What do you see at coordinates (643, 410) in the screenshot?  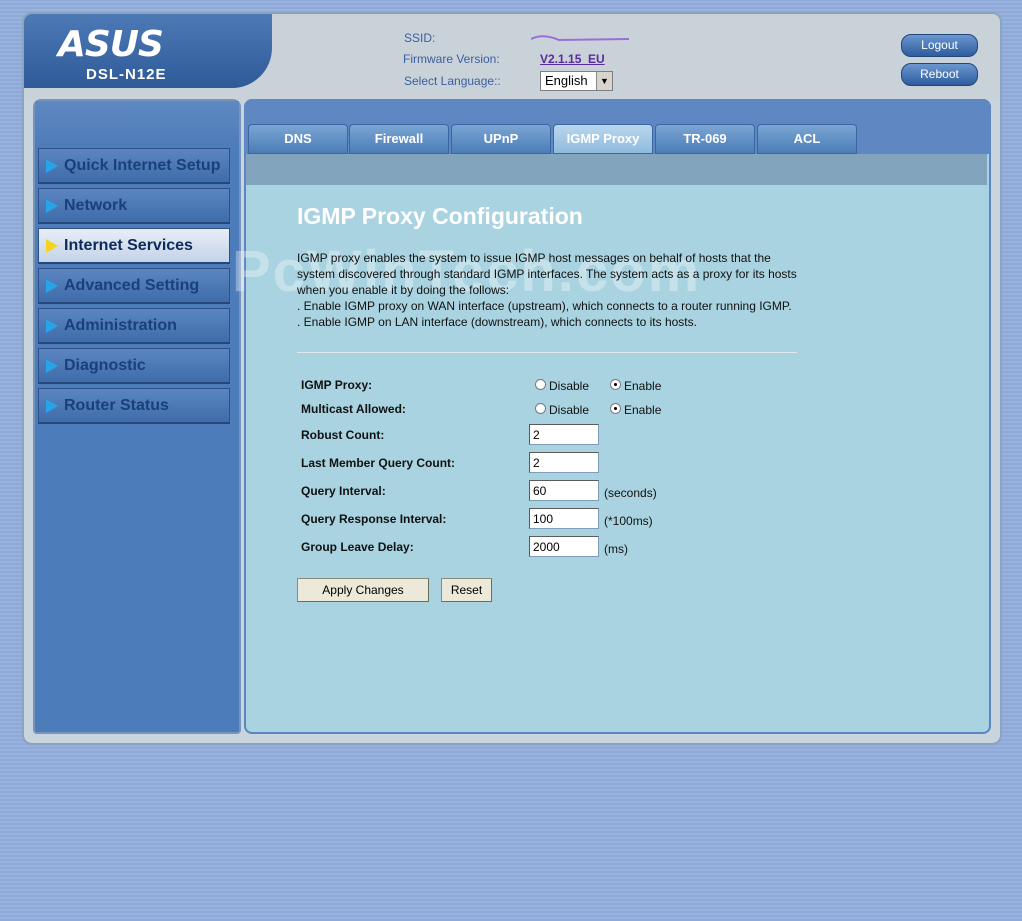 I see `multicast-enable-label: Enable` at bounding box center [643, 410].